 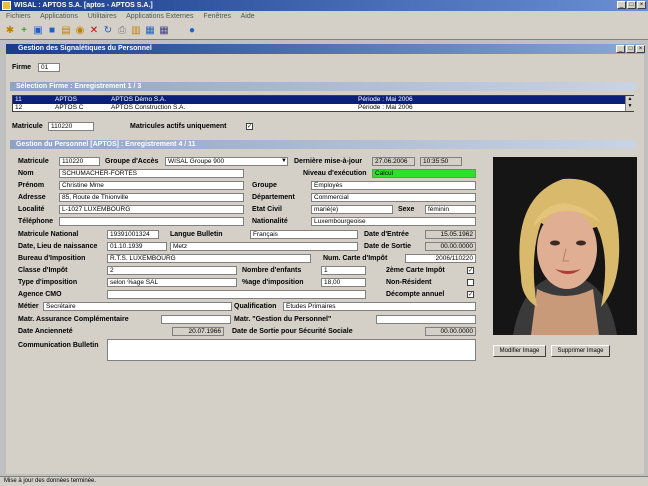 What do you see at coordinates (151, 197) in the screenshot?
I see `adresse-field: 85, Route de Thionville` at bounding box center [151, 197].